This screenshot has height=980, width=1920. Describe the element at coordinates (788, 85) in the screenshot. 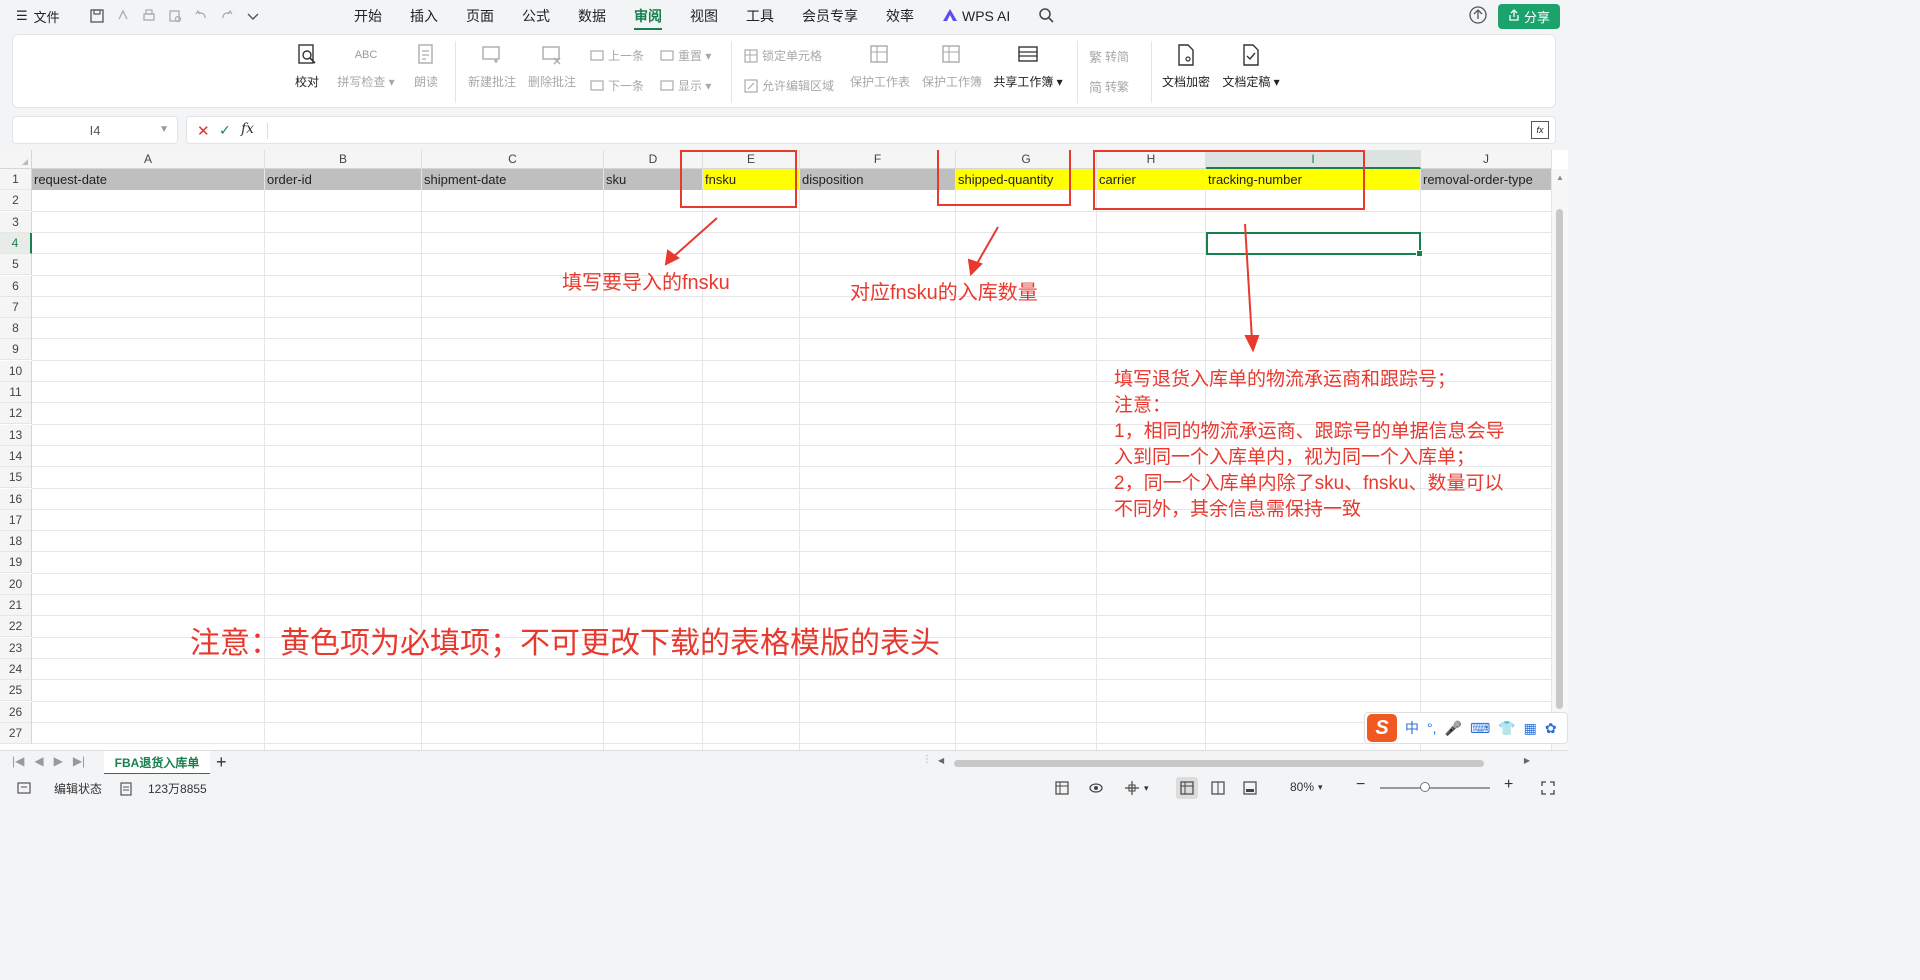

I see `allow-edit-area-button: 允许编辑区域` at that location.